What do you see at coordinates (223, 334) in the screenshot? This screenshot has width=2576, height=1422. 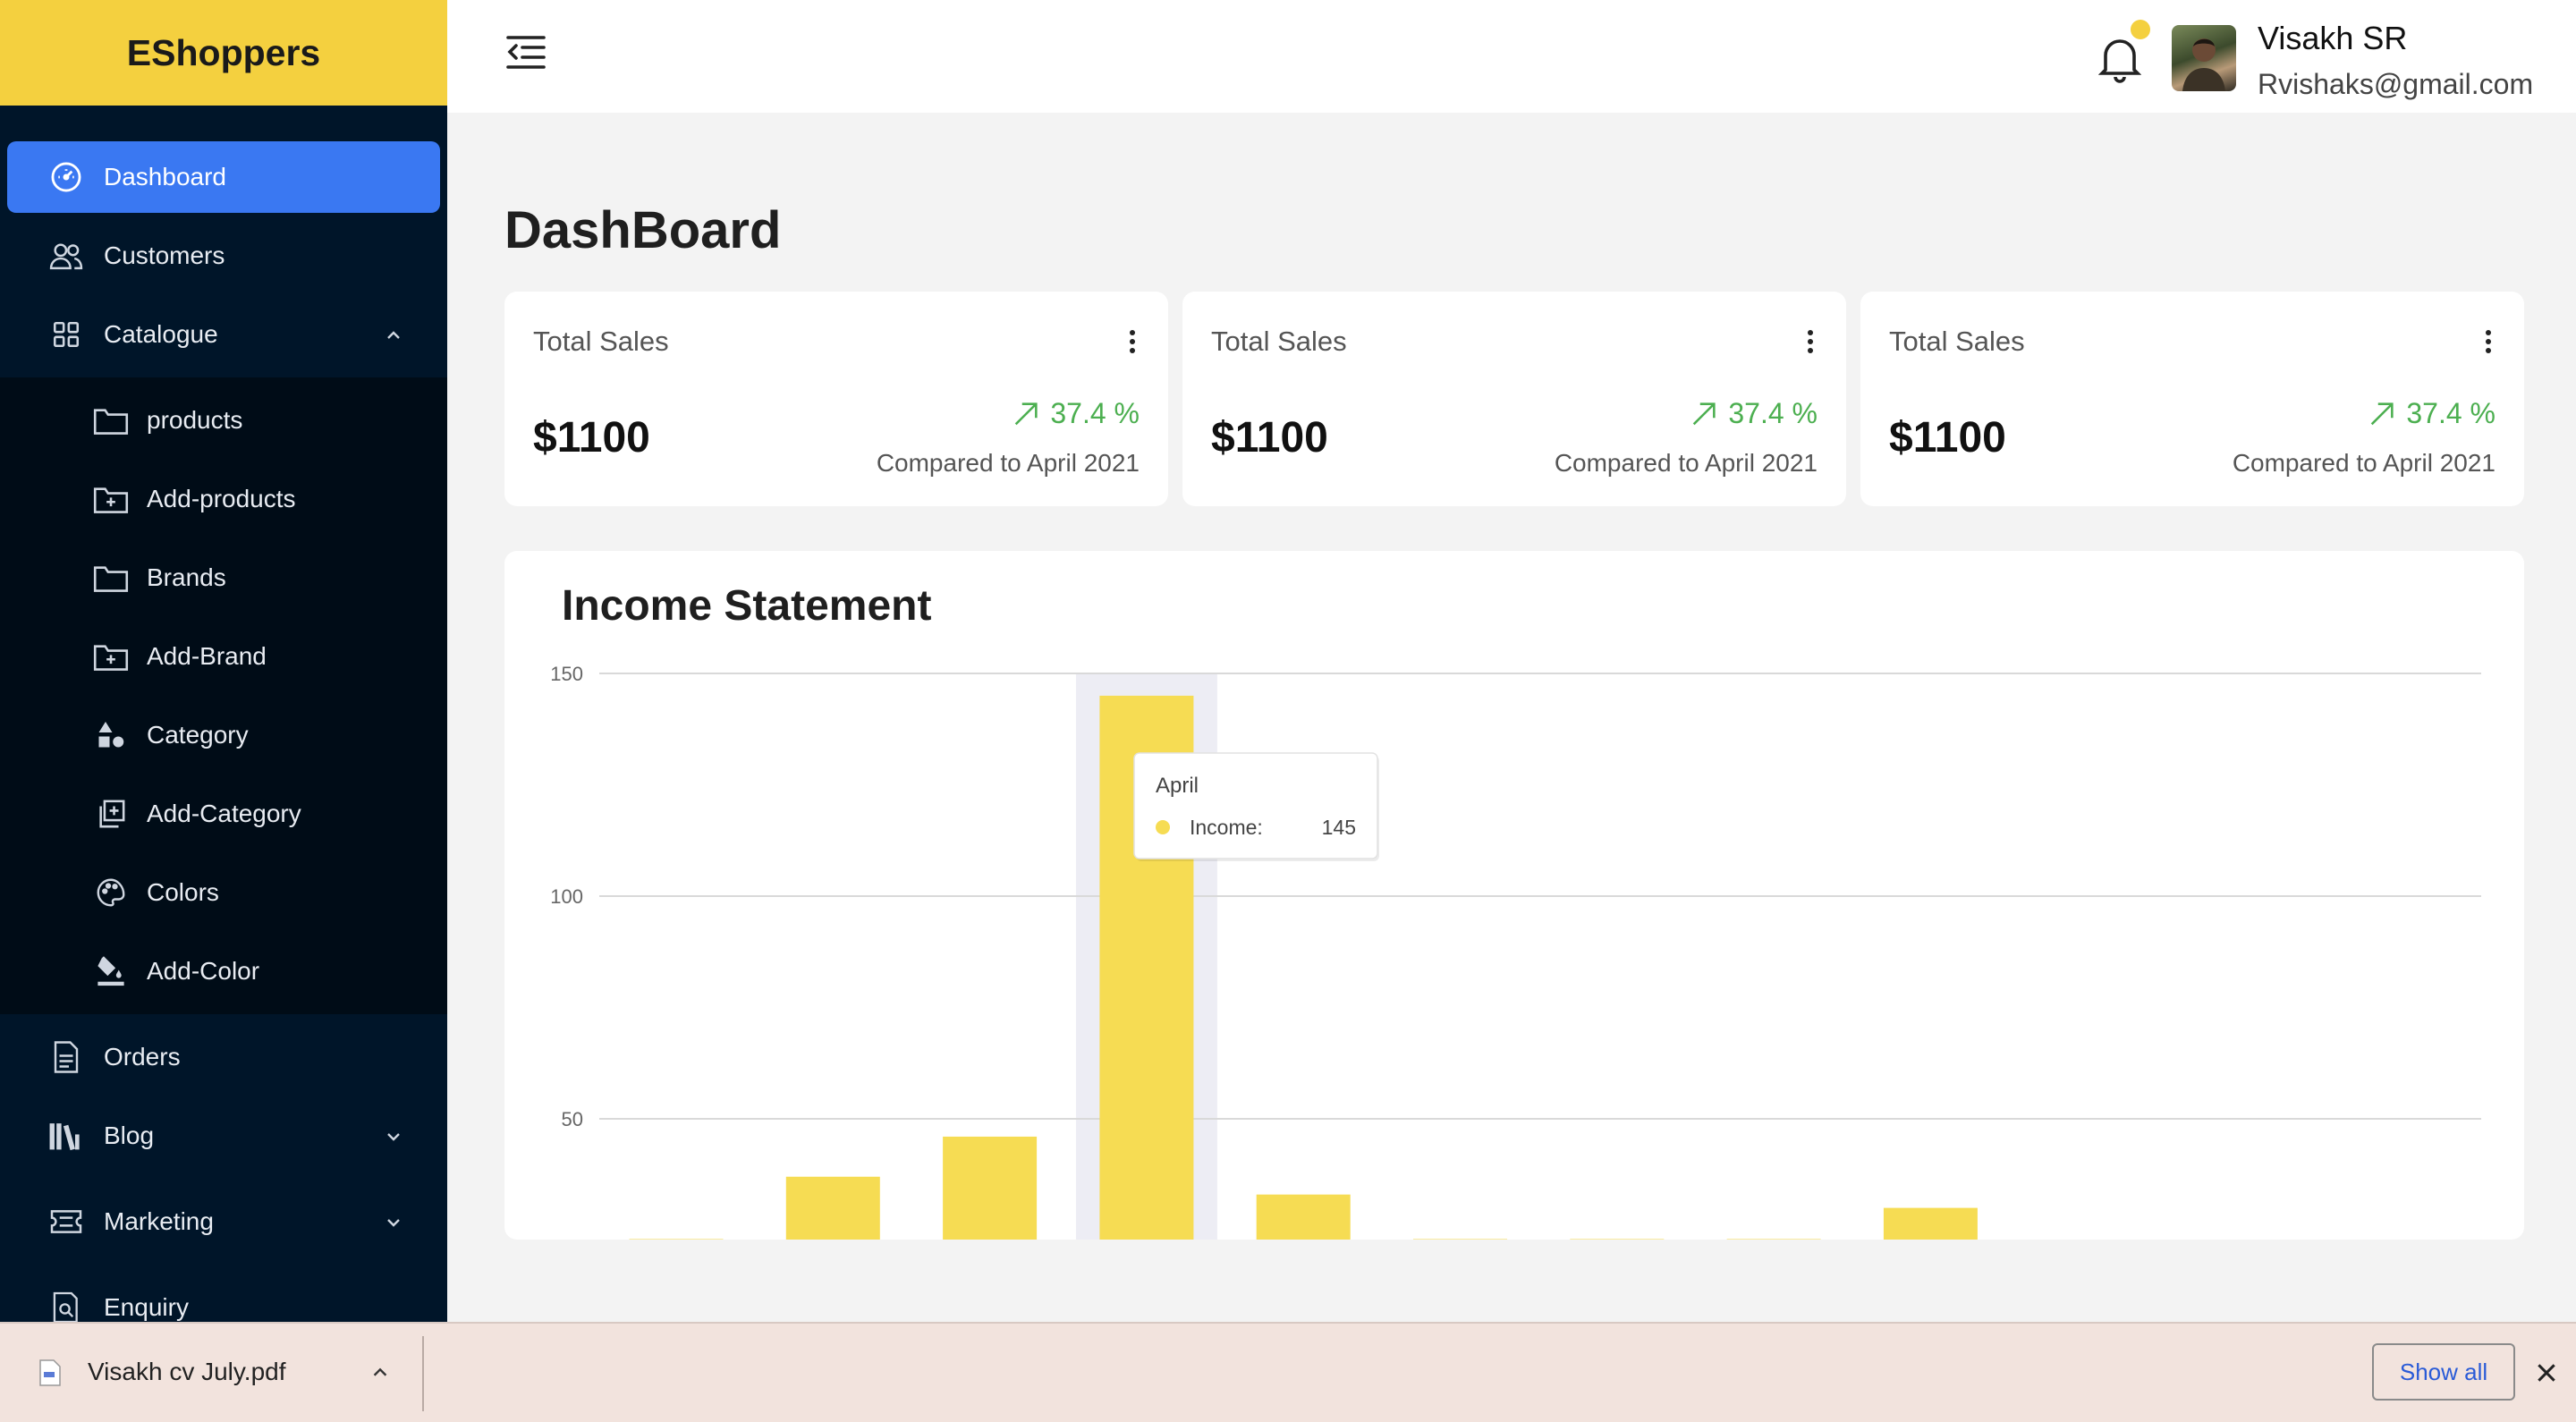 I see `sidebar-item-catalogue: Catalogue` at bounding box center [223, 334].